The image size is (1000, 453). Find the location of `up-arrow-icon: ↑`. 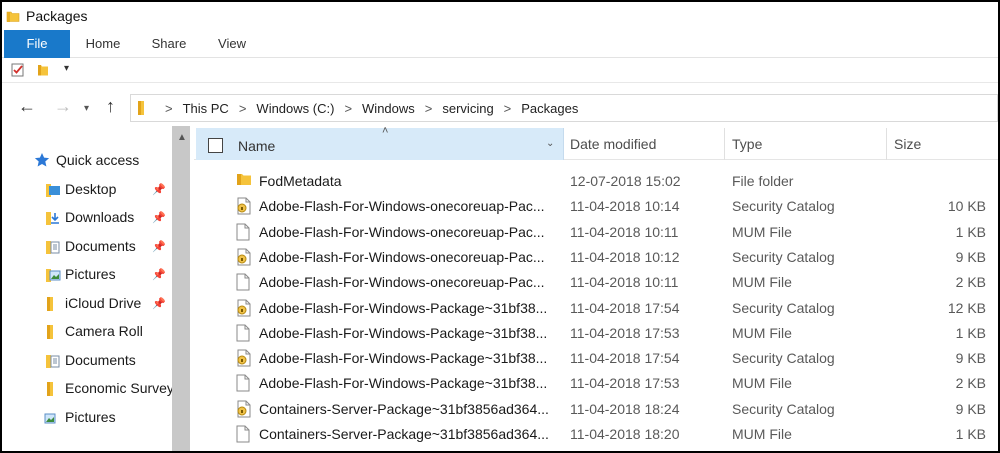

up-arrow-icon: ↑ is located at coordinates (110, 106).